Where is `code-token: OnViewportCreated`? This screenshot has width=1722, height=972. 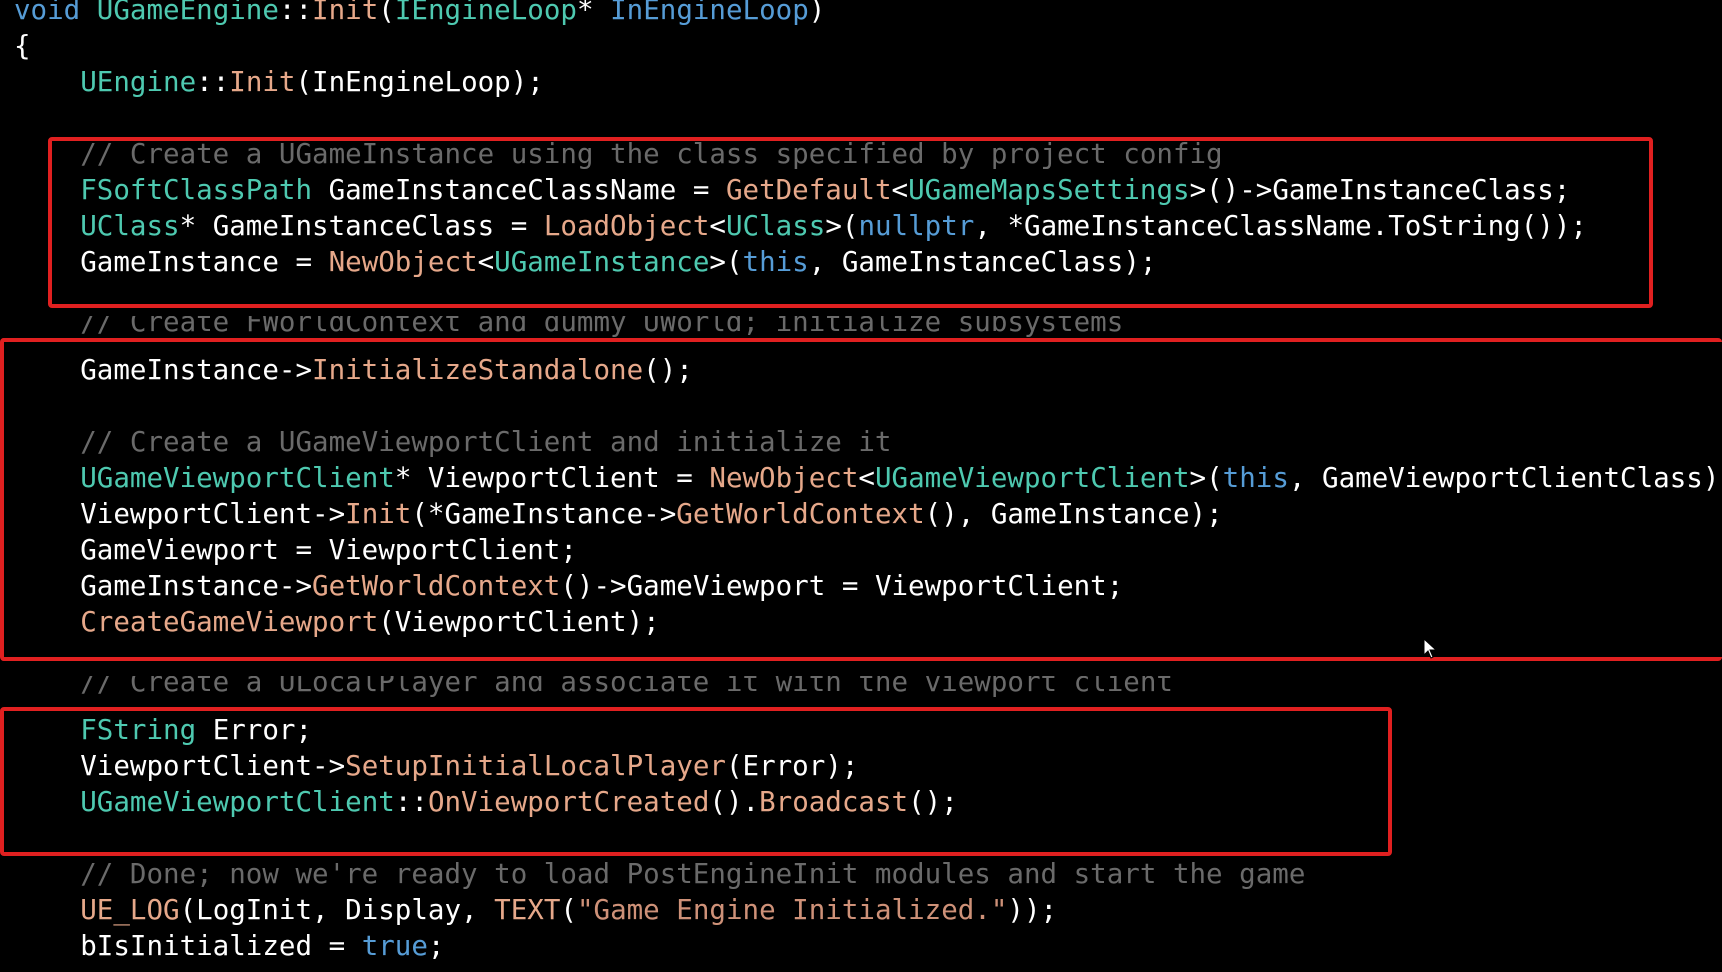 code-token: OnViewportCreated is located at coordinates (568, 802).